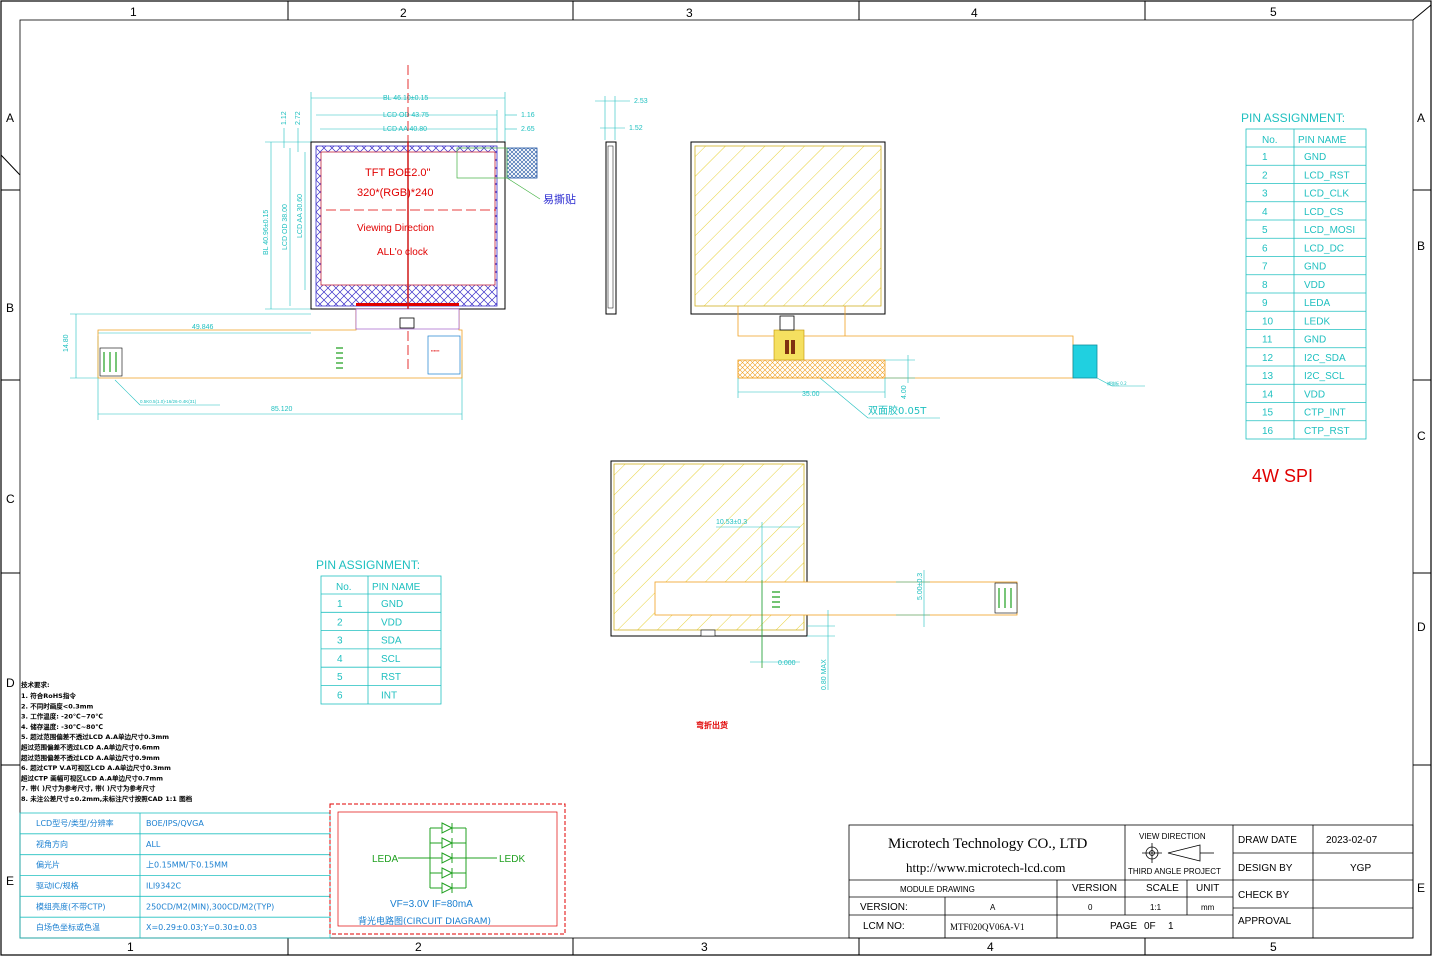 This screenshot has width=1432, height=956. Describe the element at coordinates (1324, 248) in the screenshot. I see `pin-name: LCD_DC` at that location.